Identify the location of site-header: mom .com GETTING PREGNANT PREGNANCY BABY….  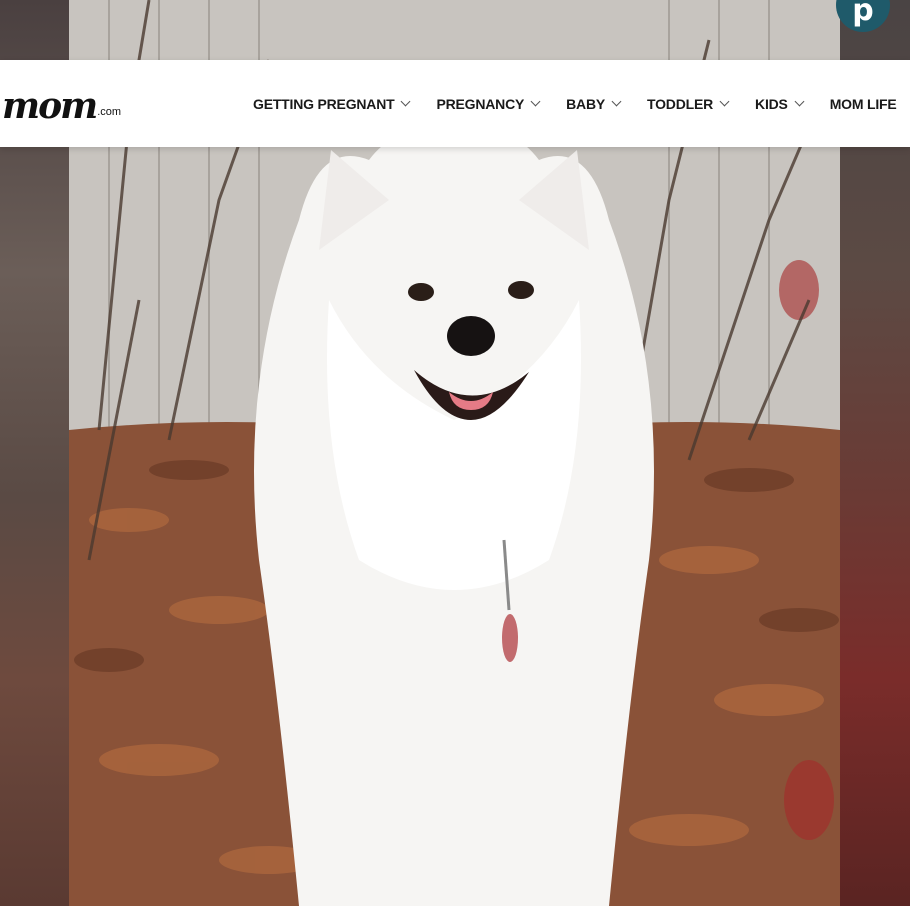
(455, 103).